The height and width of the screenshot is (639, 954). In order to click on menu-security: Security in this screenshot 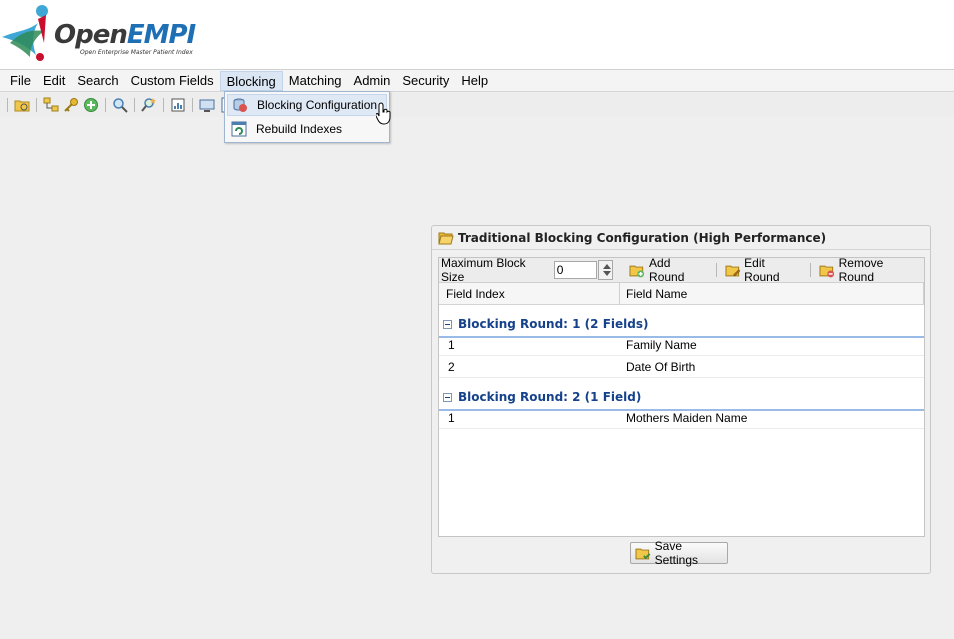, I will do `click(425, 81)`.